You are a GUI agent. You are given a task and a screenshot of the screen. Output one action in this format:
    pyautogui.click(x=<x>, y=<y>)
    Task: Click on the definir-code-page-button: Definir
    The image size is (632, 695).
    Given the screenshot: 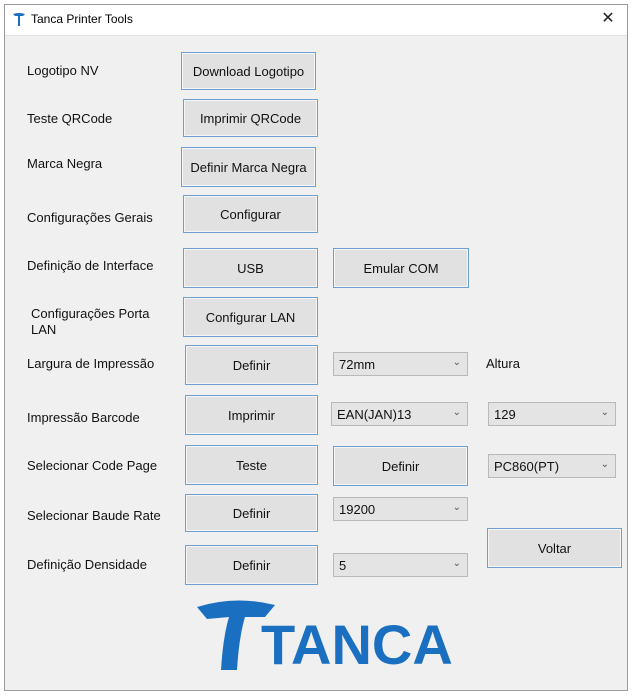 What is the action you would take?
    pyautogui.click(x=400, y=466)
    